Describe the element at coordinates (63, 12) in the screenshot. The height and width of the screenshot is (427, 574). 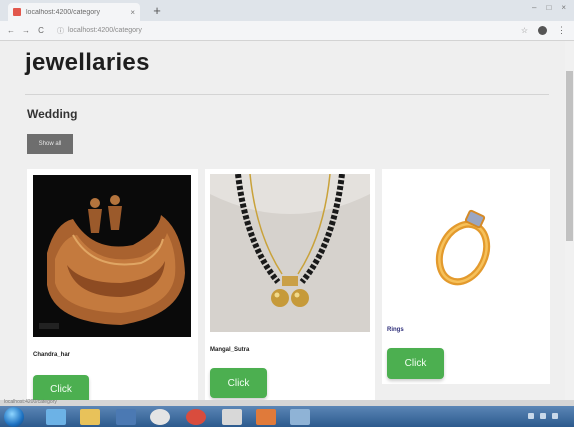
I see `tab-title: localhost:4200/category` at that location.